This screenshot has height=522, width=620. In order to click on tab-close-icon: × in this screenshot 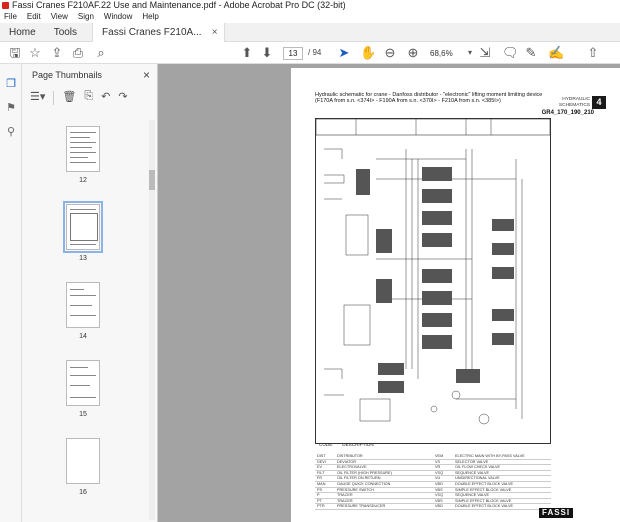, I will do `click(215, 32)`.